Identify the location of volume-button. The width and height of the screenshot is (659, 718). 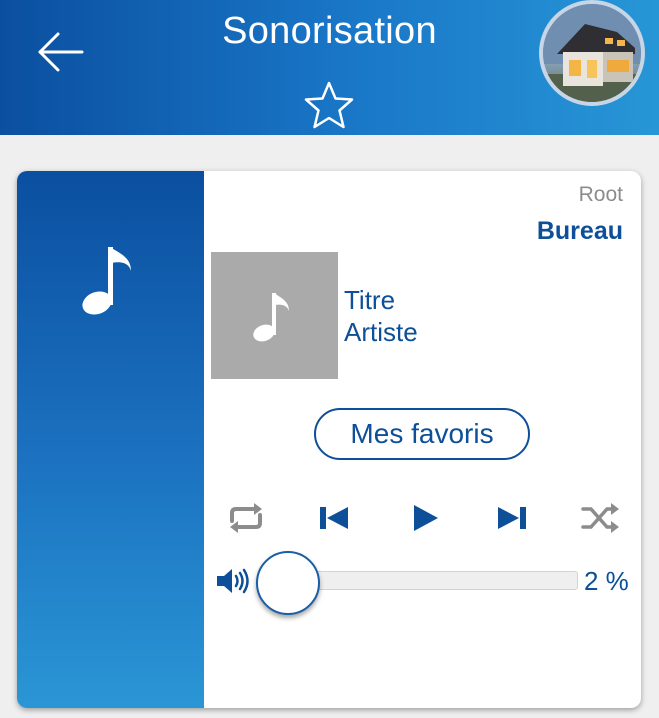
(233, 581).